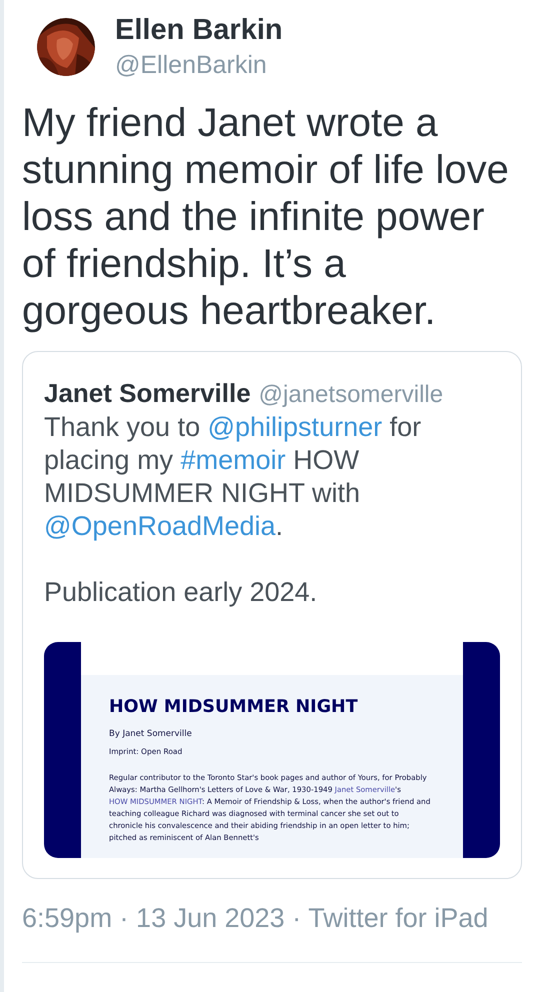  What do you see at coordinates (256, 918) in the screenshot?
I see `tweet-timestamp: 6:59pm · 13 Jun 2023 · Twitter for iPad` at bounding box center [256, 918].